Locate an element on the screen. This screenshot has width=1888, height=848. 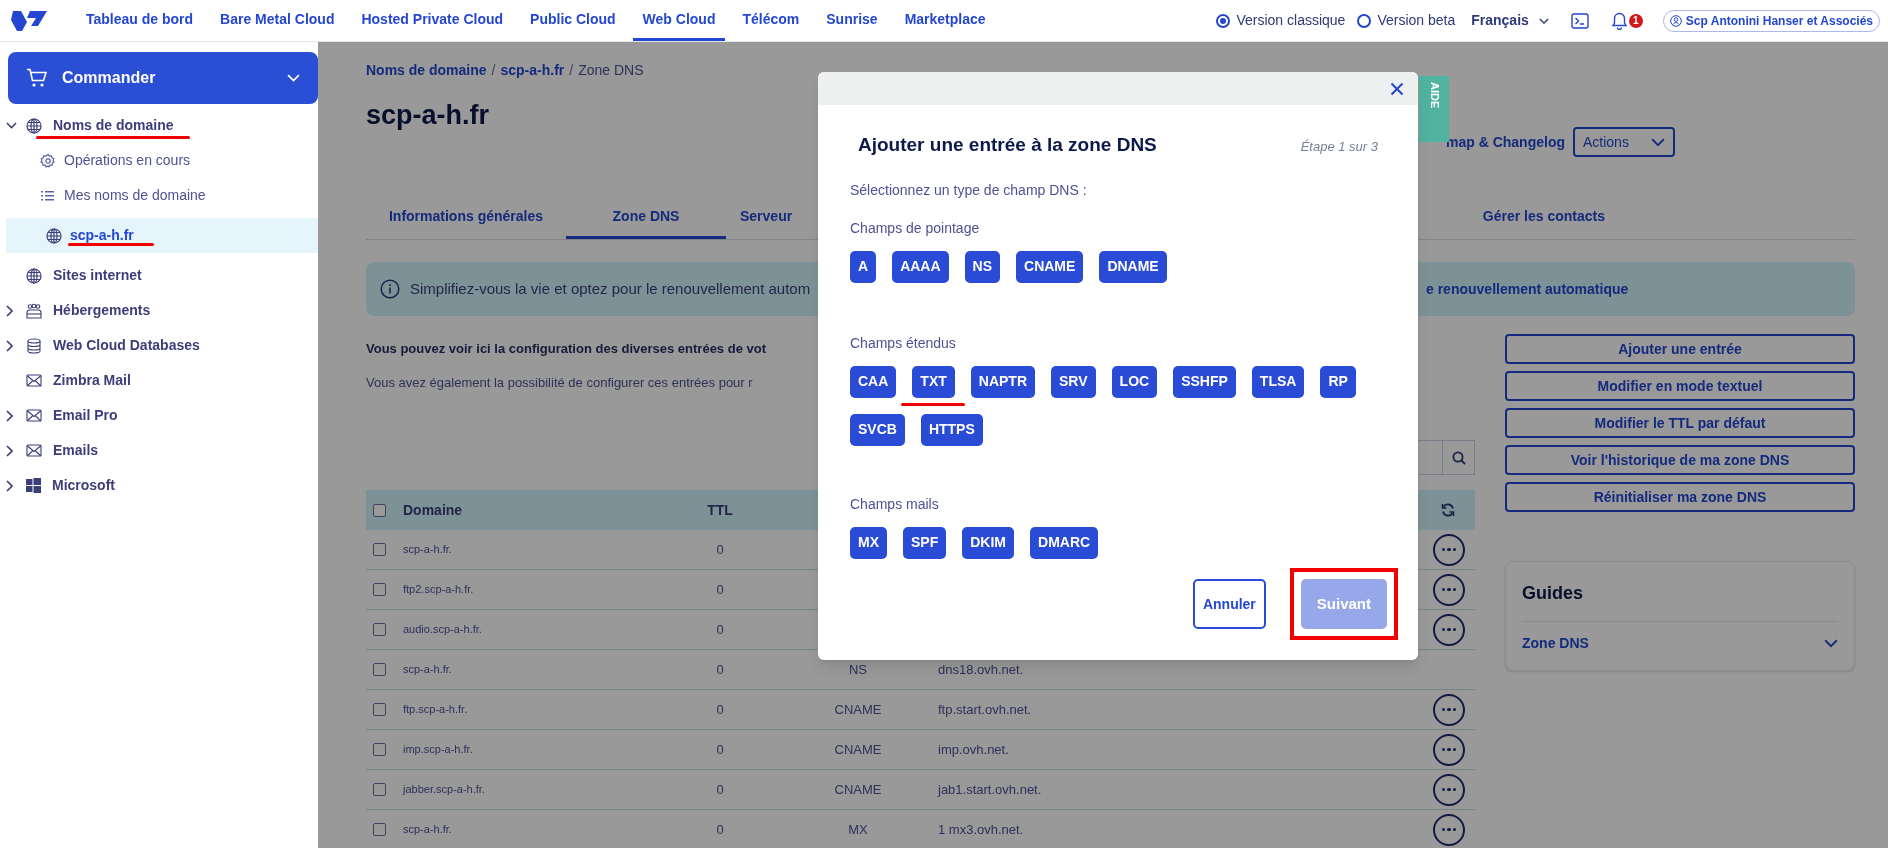
action-button: Modifier le TTL par défaut is located at coordinates (1680, 423).